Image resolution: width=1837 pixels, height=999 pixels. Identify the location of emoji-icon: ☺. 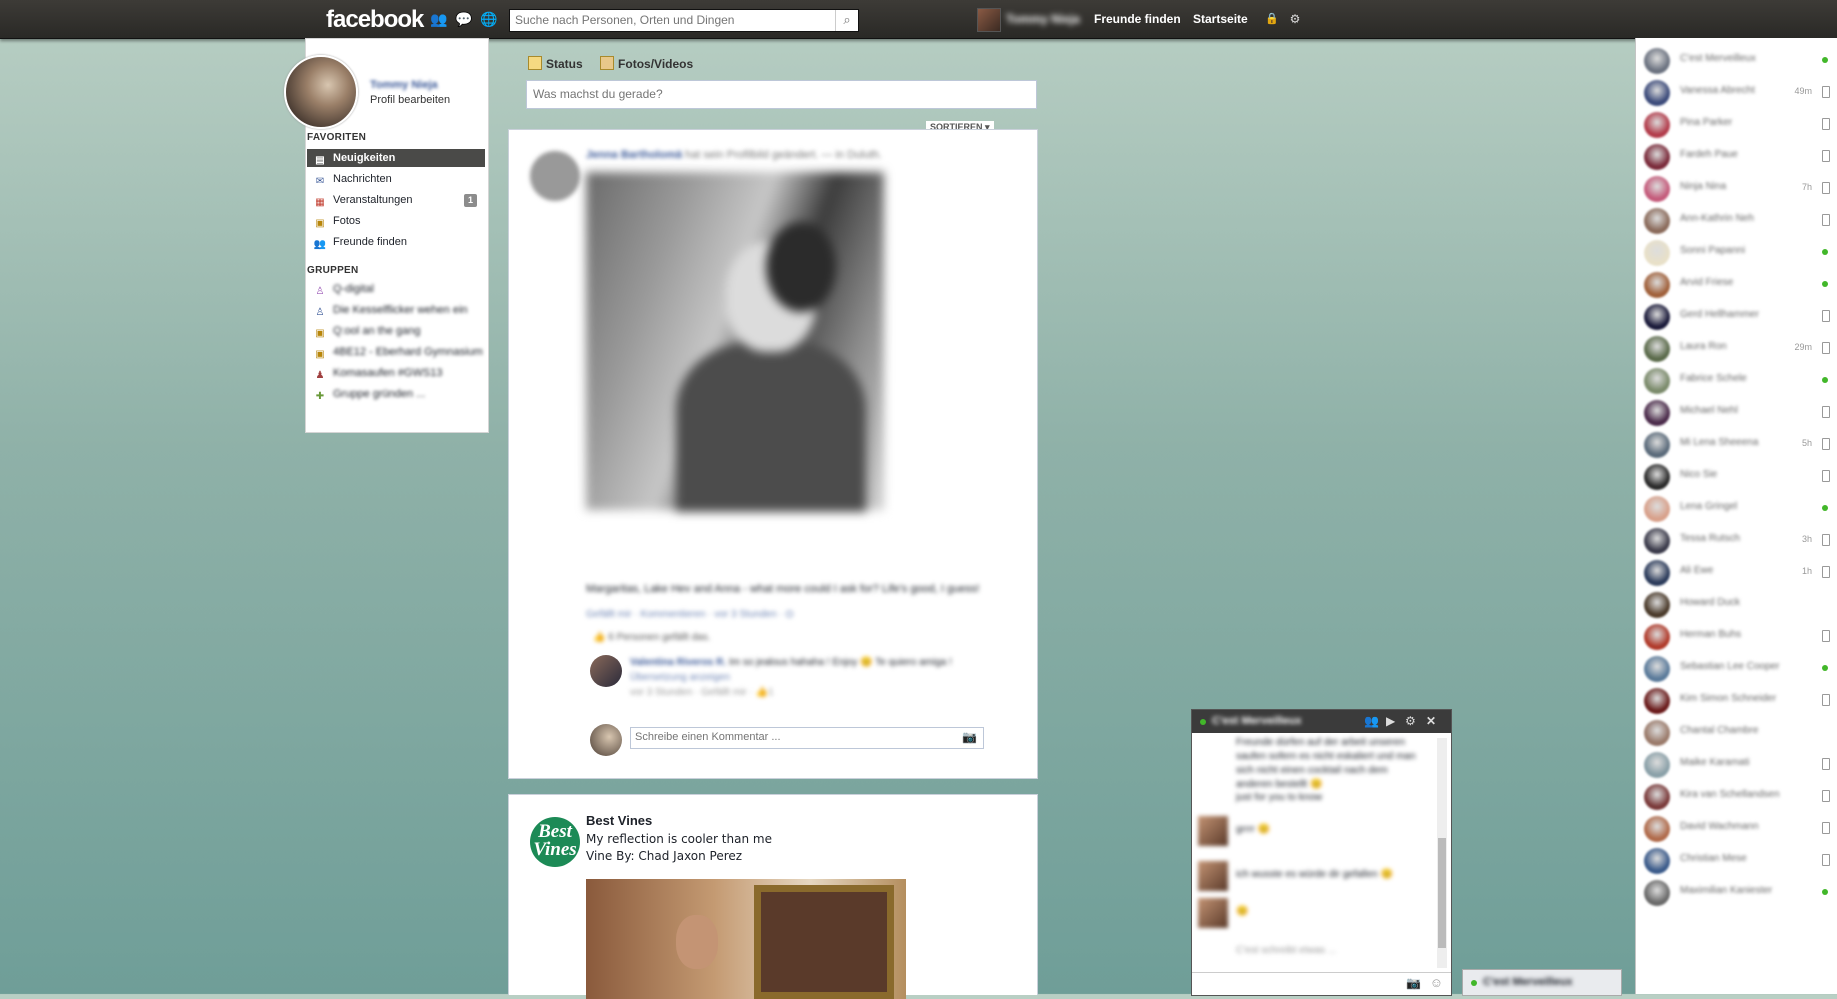
(1436, 982).